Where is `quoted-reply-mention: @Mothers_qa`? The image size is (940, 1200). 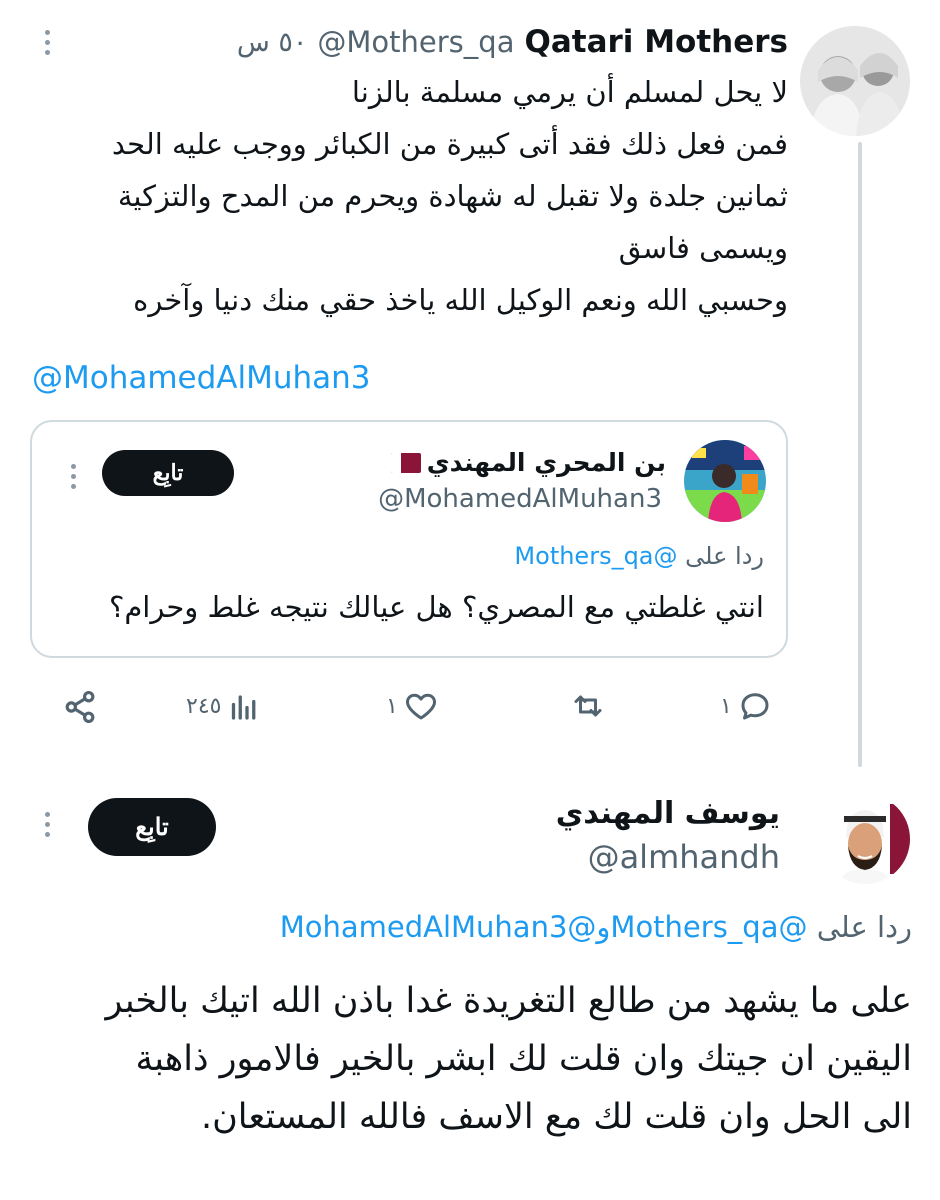 quoted-reply-mention: @Mothers_qa is located at coordinates (595, 556).